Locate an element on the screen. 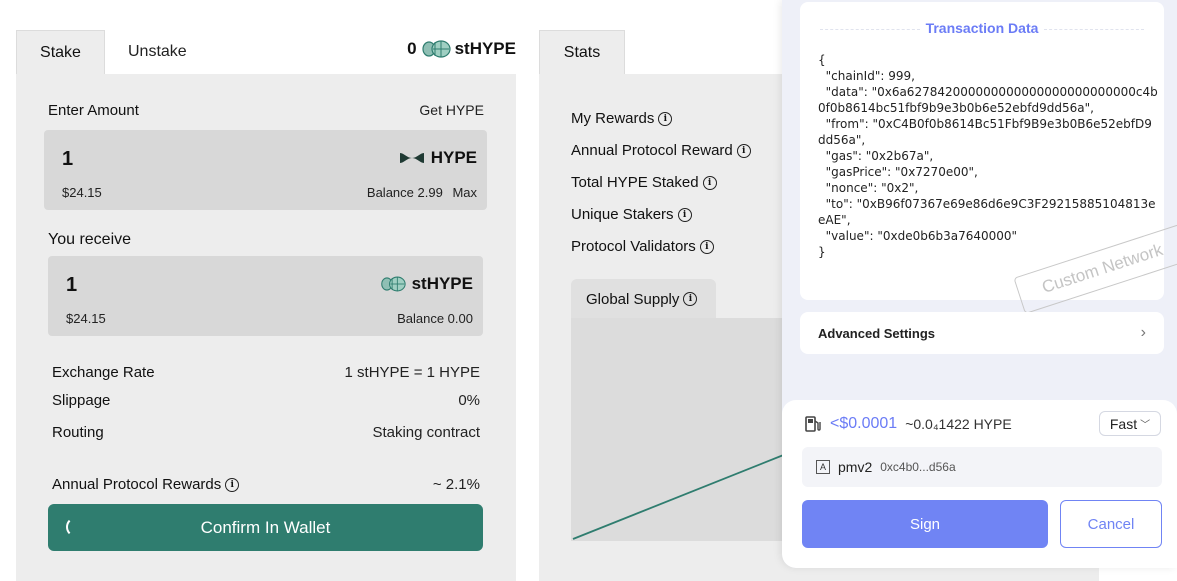 The height and width of the screenshot is (581, 1177). tab-global-supply: Global Supply i is located at coordinates (643, 299).